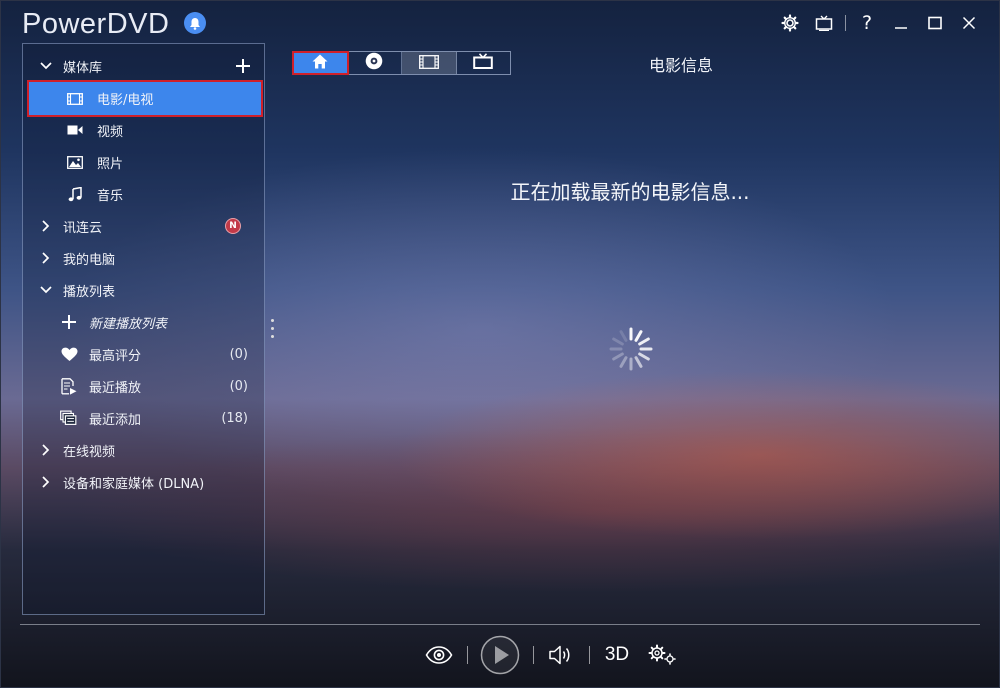 The width and height of the screenshot is (1000, 688). What do you see at coordinates (110, 196) in the screenshot?
I see `sidebar-item-label: 音乐` at bounding box center [110, 196].